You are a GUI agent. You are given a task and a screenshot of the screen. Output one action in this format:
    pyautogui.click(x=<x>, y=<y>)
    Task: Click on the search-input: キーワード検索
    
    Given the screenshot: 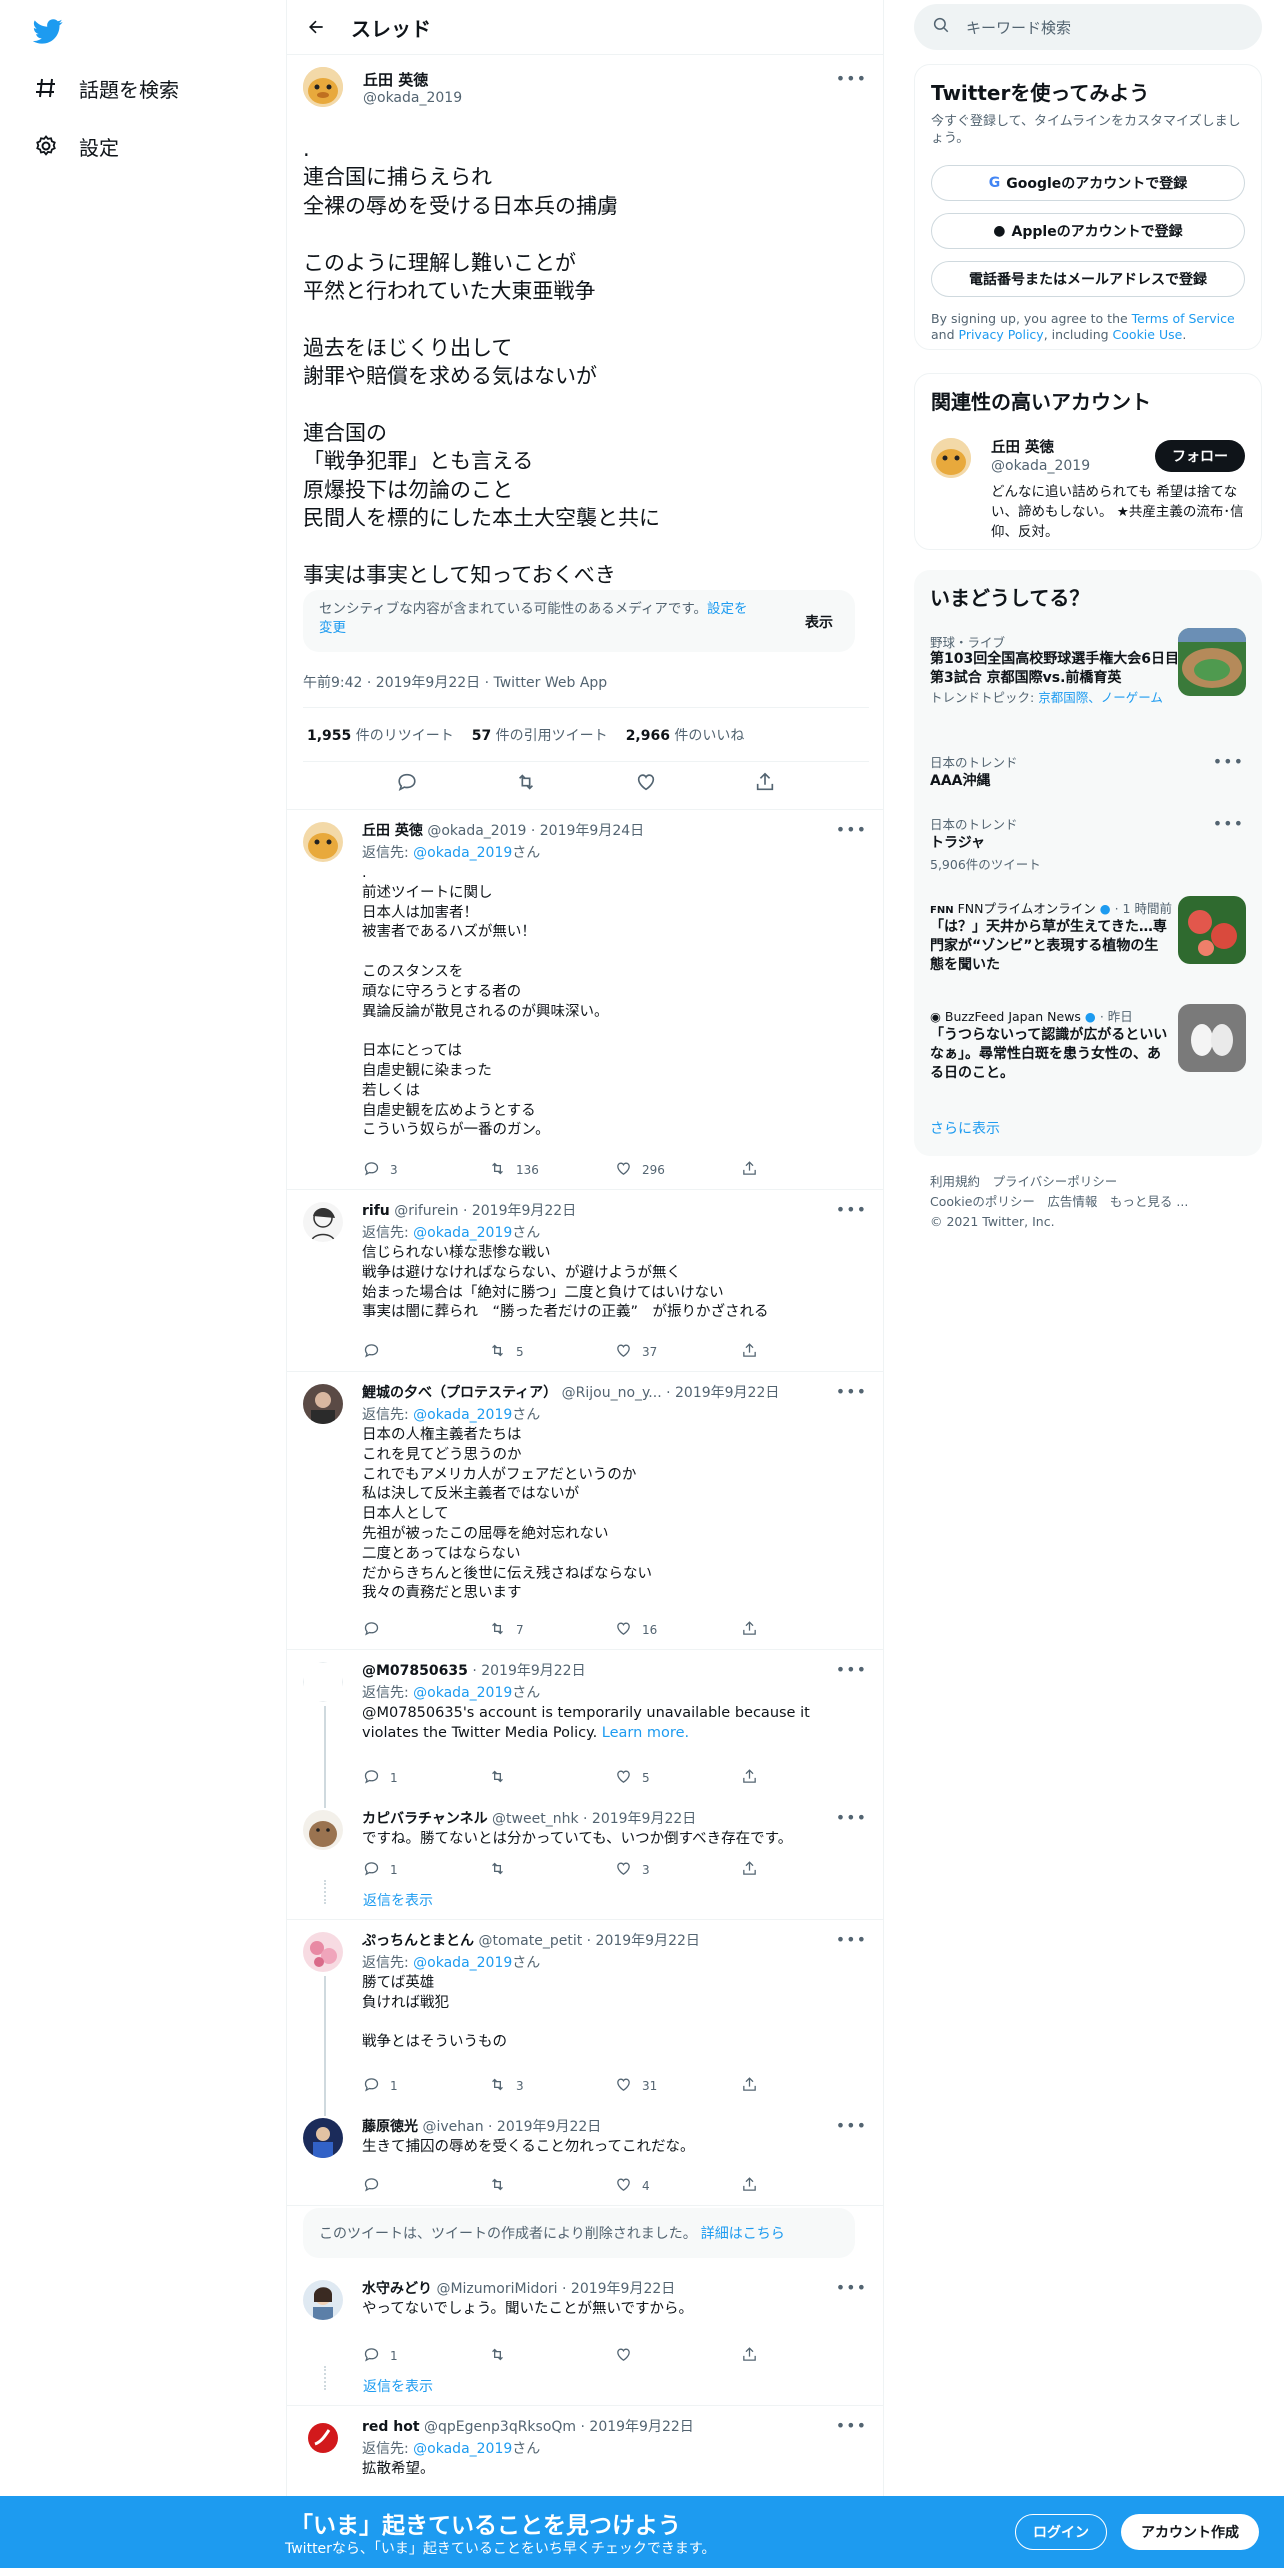 What is the action you would take?
    pyautogui.click(x=1018, y=27)
    